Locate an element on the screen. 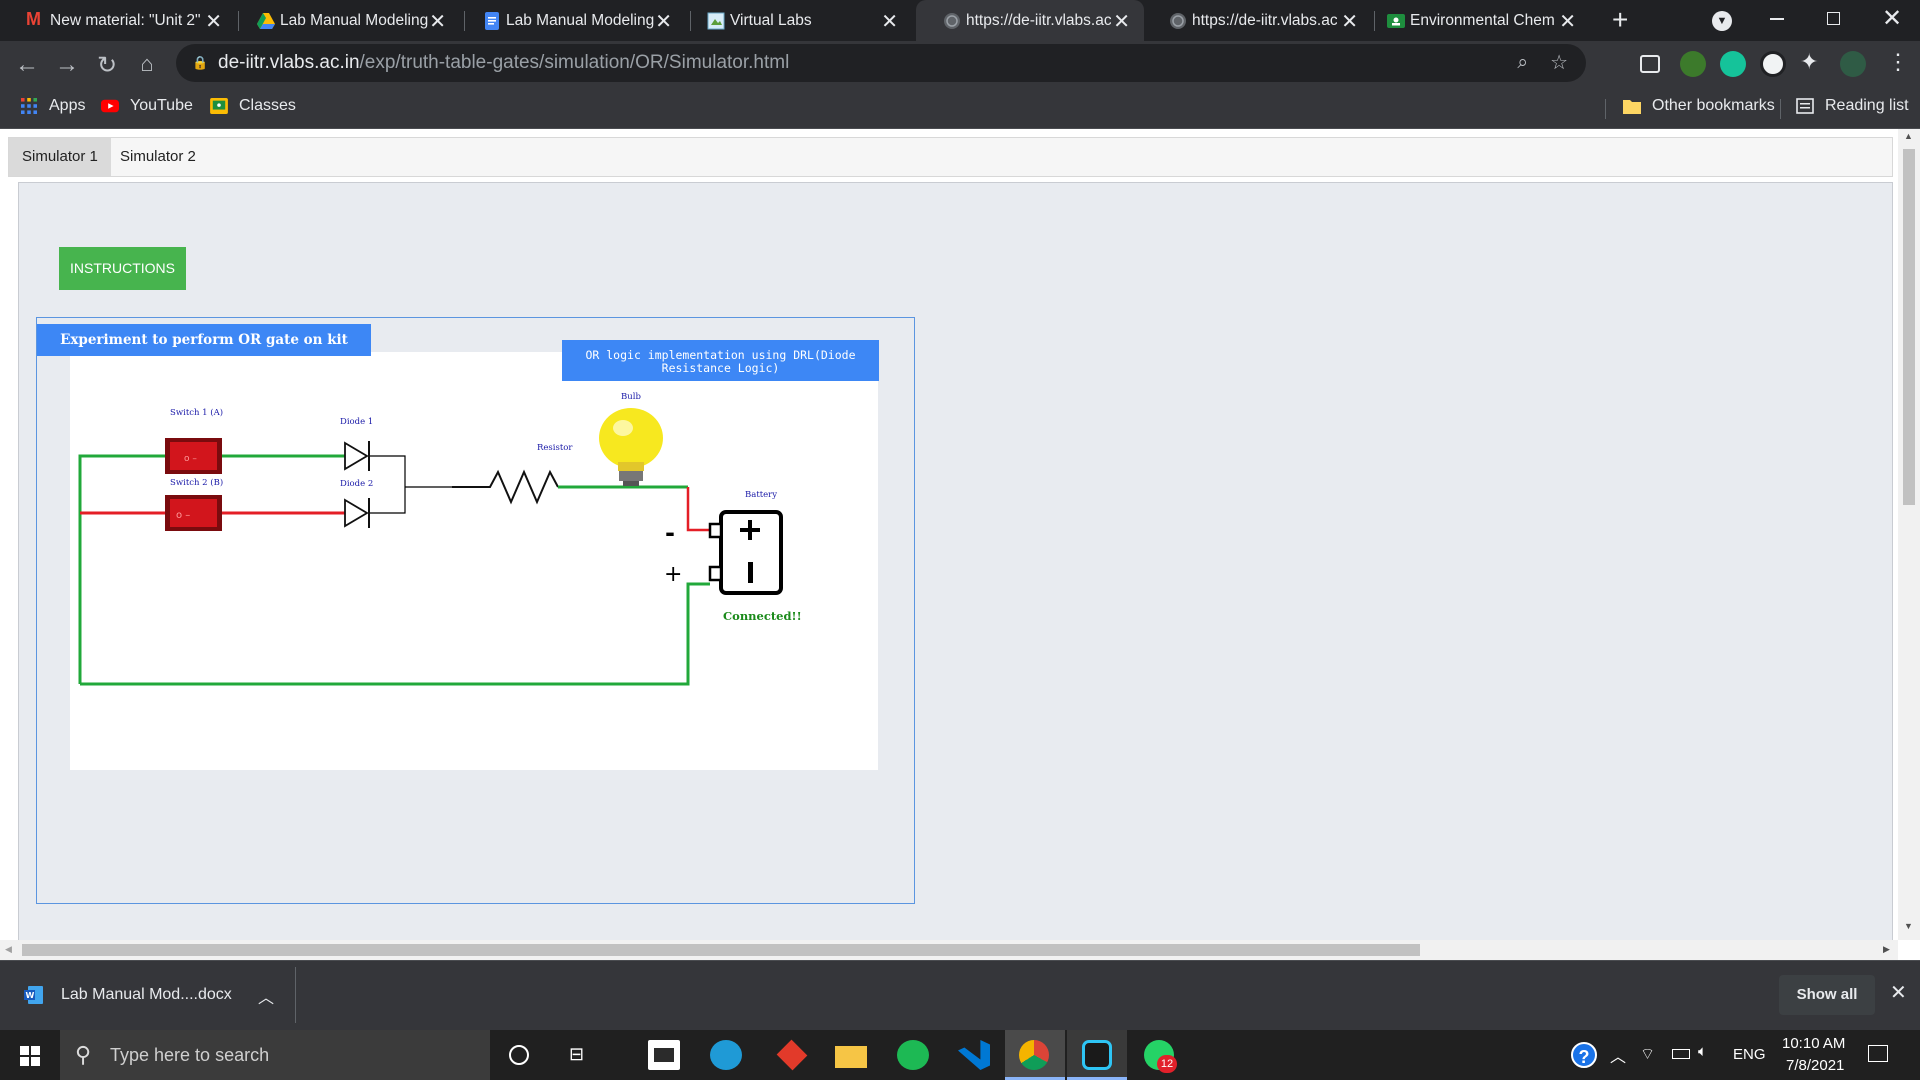 This screenshot has width=1920, height=1080. spotify-icon is located at coordinates (913, 1055).